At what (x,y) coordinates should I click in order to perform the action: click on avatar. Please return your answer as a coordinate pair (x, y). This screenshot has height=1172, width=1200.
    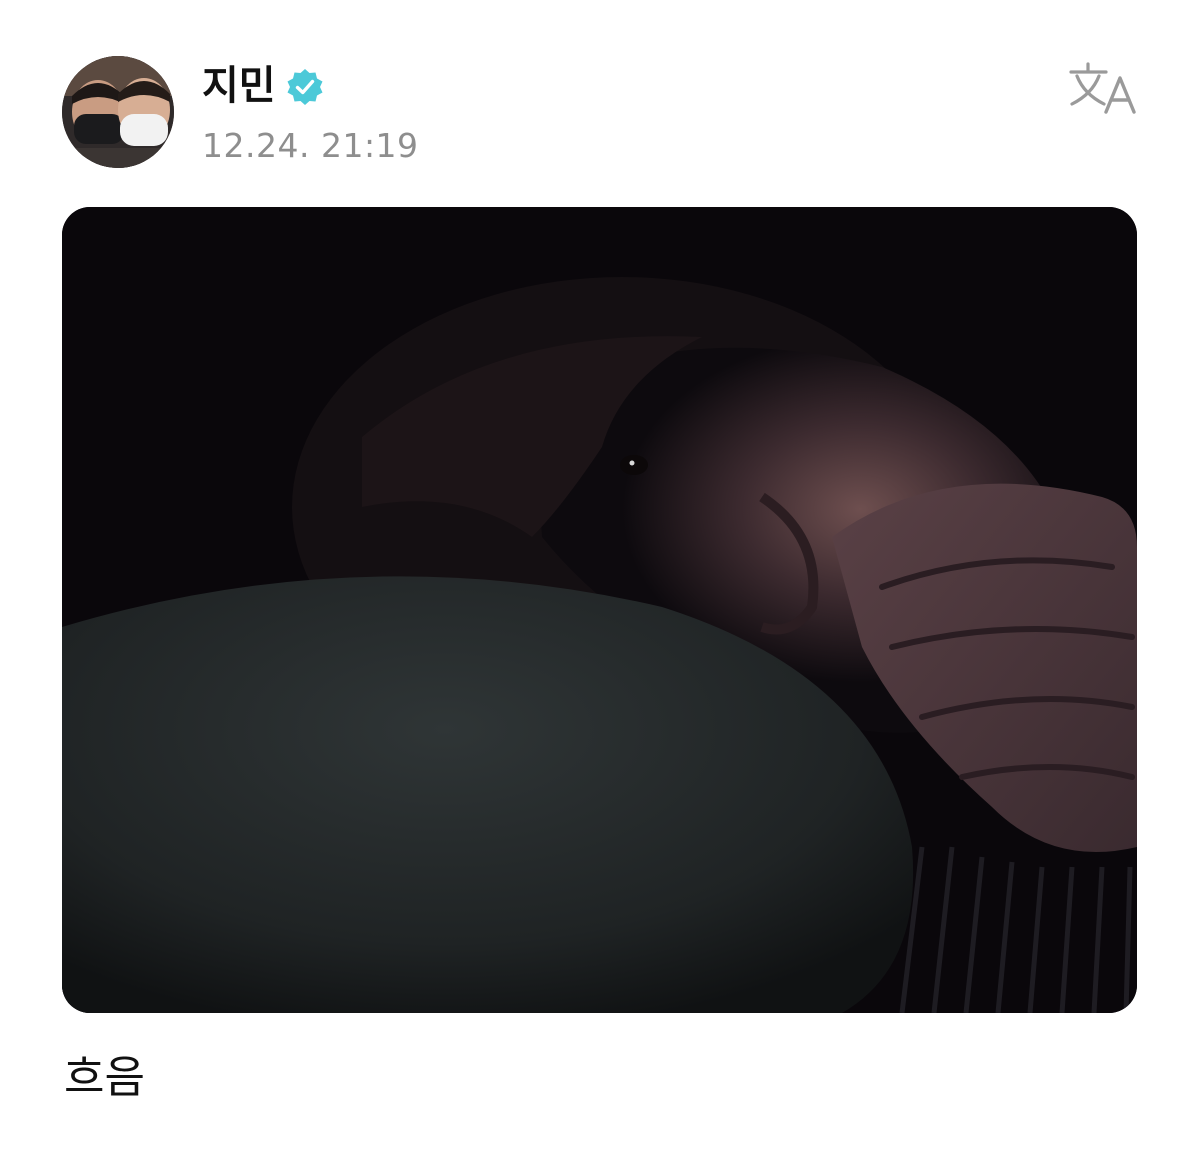
    Looking at the image, I should click on (118, 112).